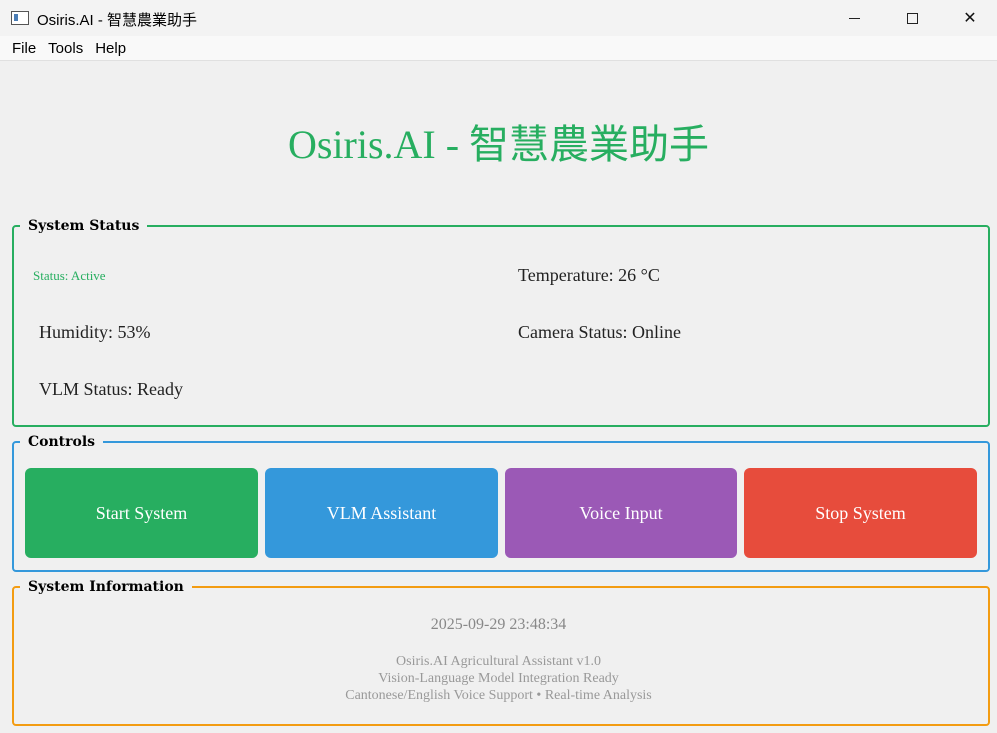 This screenshot has height=733, width=997. I want to click on temperature-label: Temperature: 26 °C, so click(589, 275).